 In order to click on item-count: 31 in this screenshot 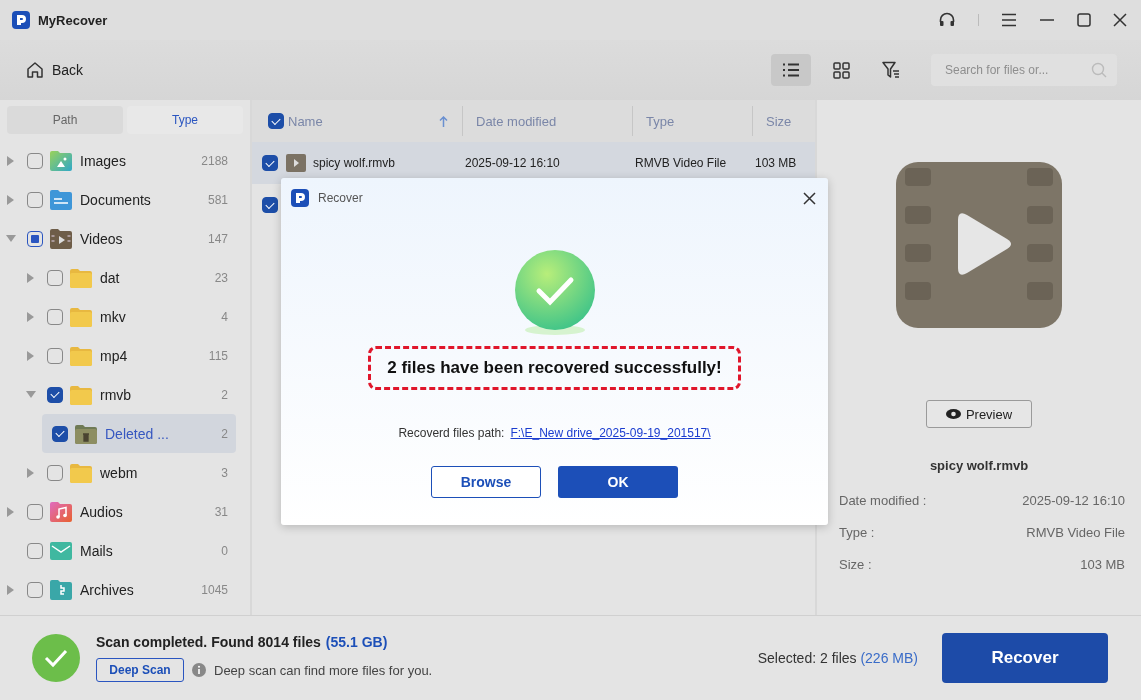, I will do `click(221, 511)`.